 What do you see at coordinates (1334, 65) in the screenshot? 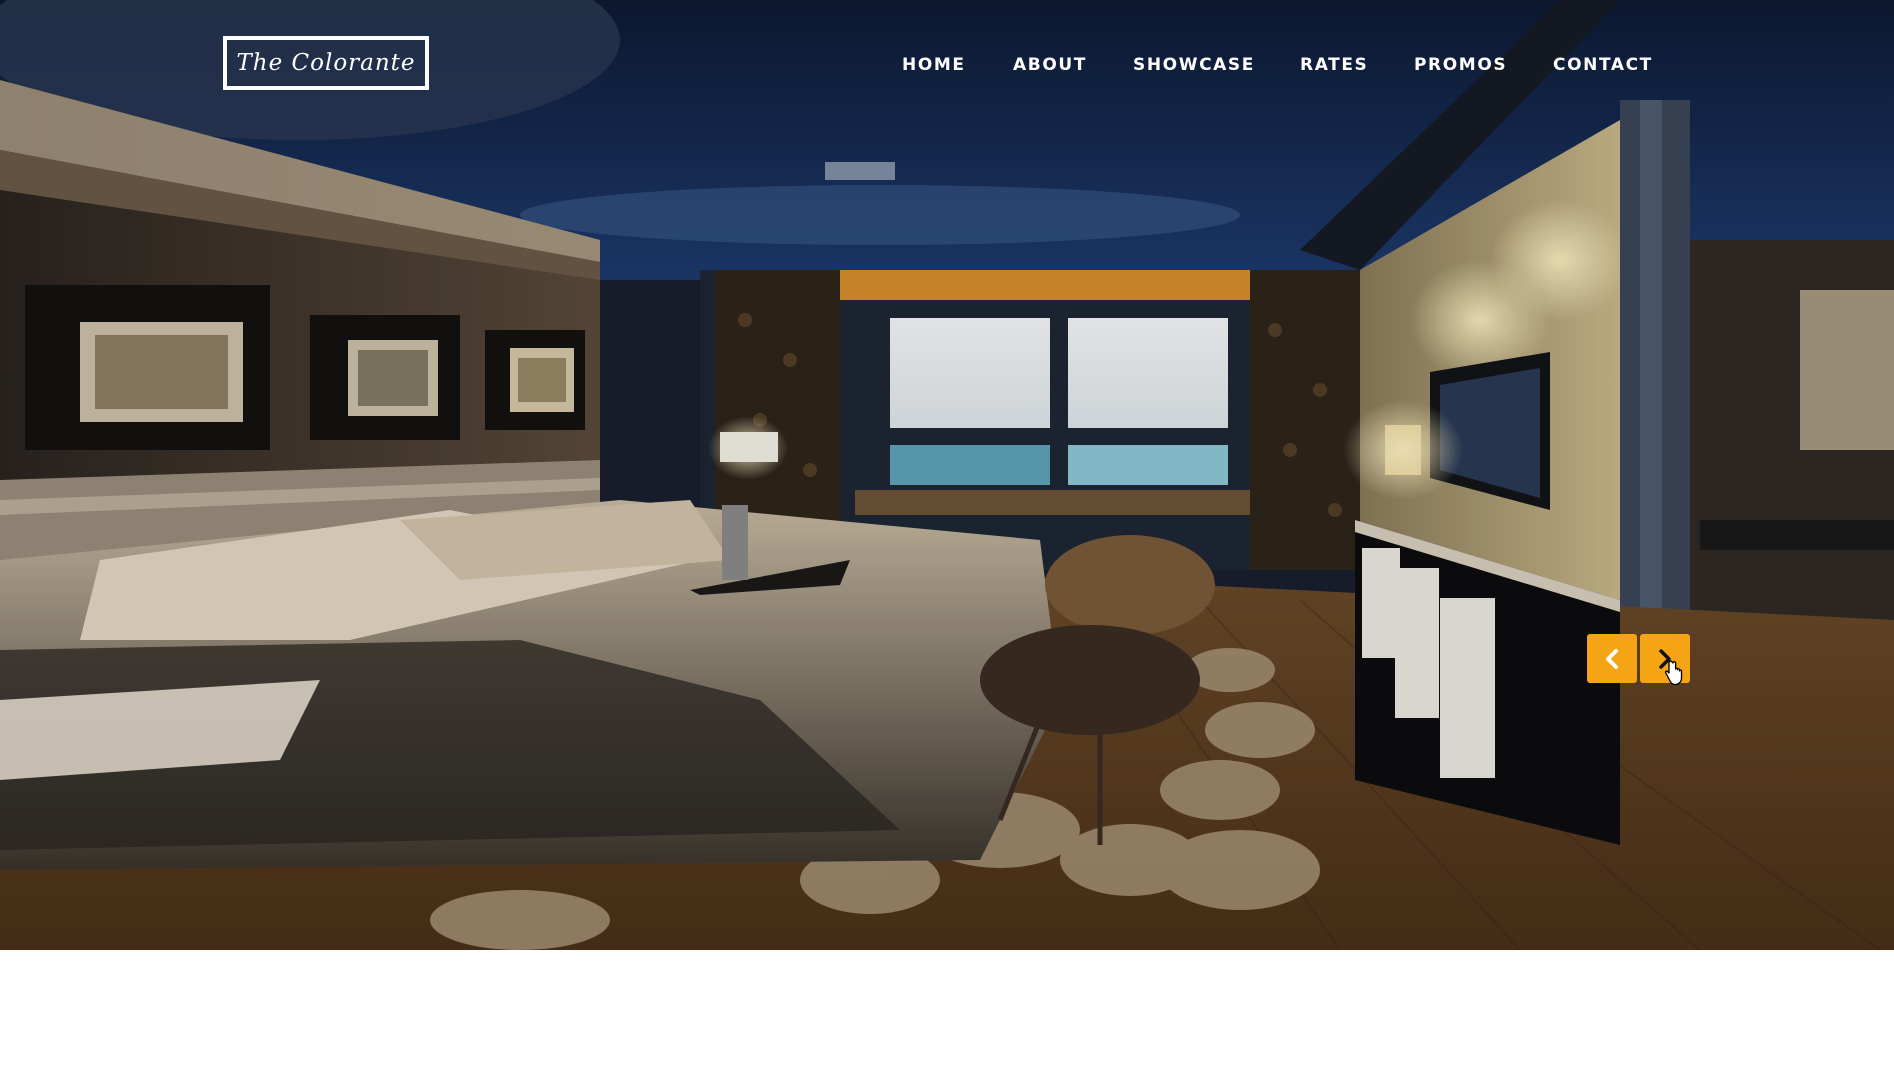
I see `nav-item-rates: RATES` at bounding box center [1334, 65].